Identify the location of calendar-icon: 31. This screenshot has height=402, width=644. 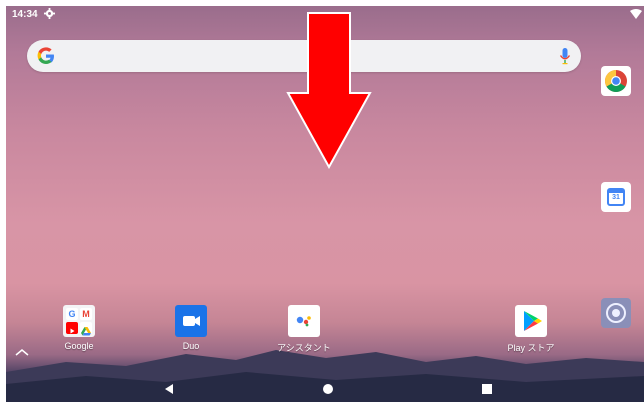
(616, 197).